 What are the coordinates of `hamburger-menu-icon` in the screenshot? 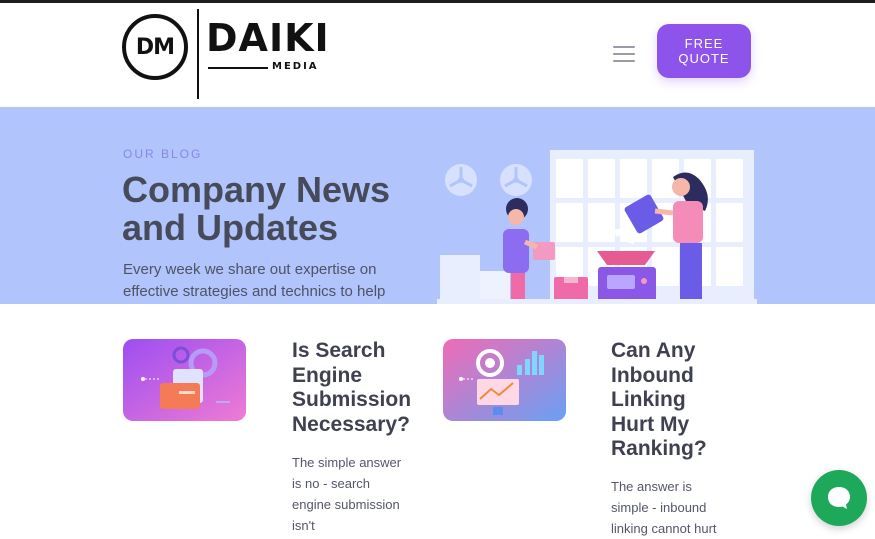 It's located at (624, 54).